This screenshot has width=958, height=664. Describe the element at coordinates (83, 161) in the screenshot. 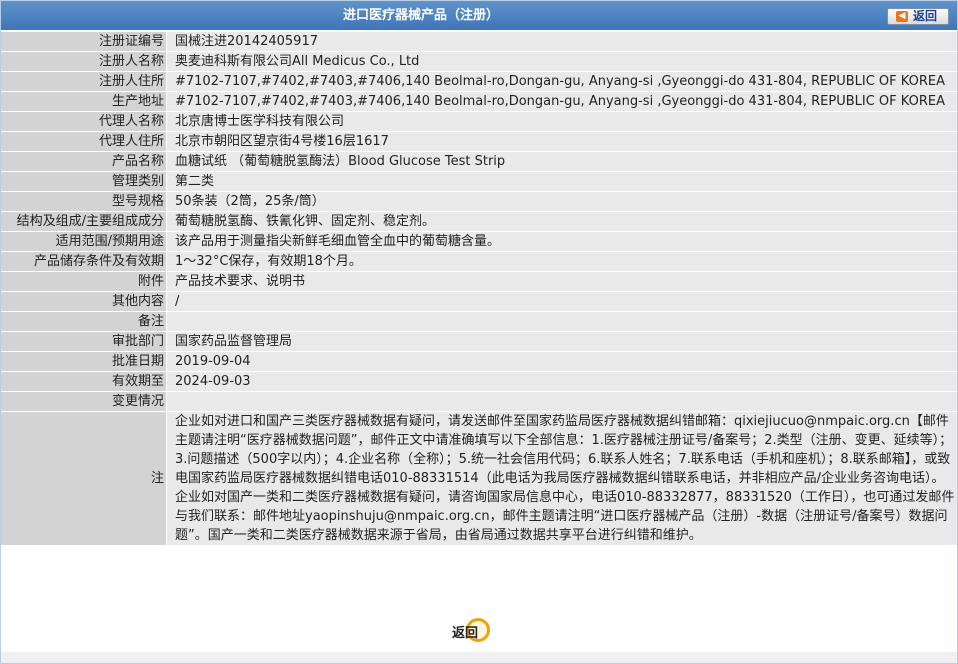

I see `field-label: 产品名称` at that location.